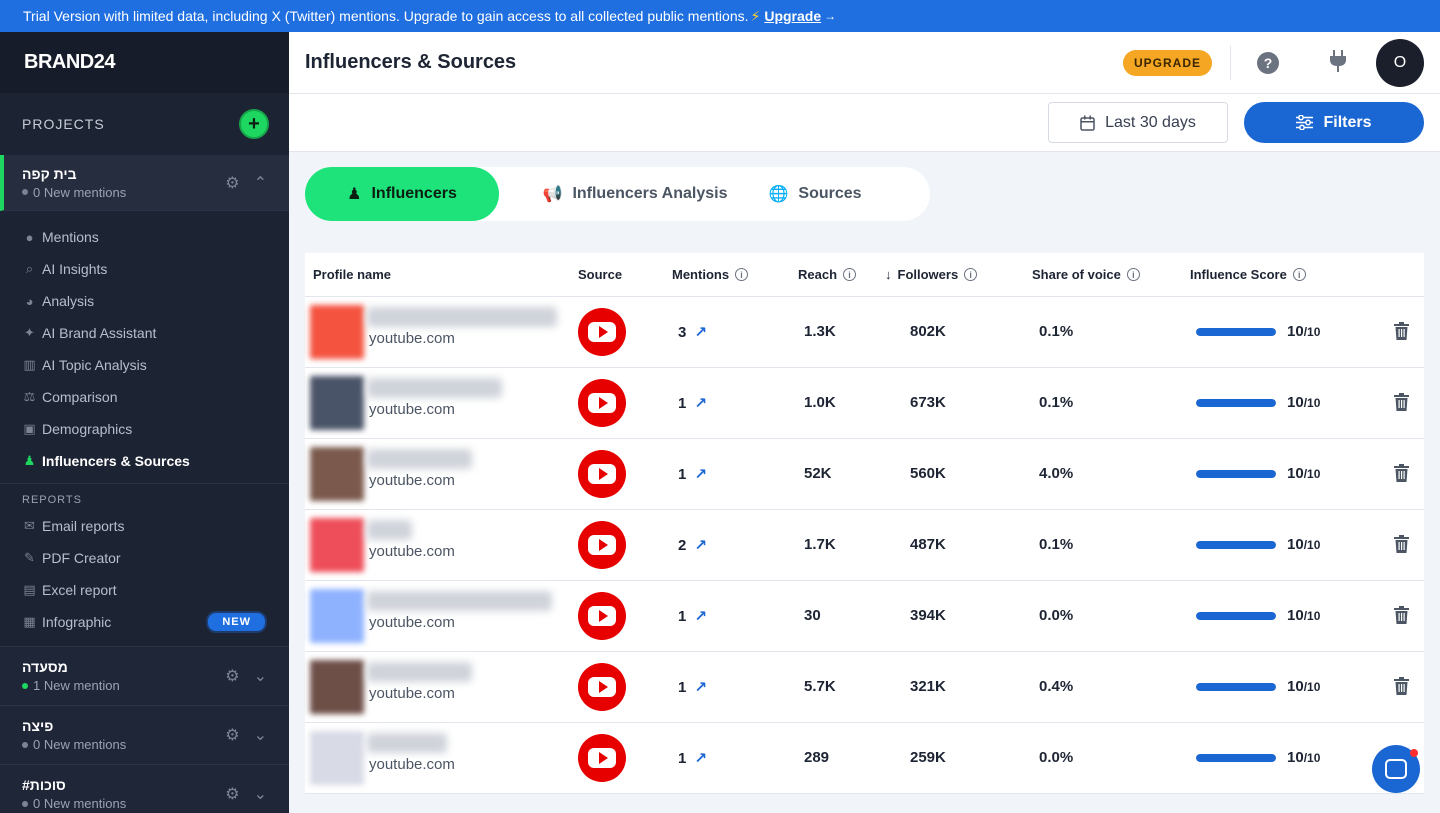  What do you see at coordinates (260, 183) in the screenshot?
I see `chevron-up-icon: ⌃` at bounding box center [260, 183].